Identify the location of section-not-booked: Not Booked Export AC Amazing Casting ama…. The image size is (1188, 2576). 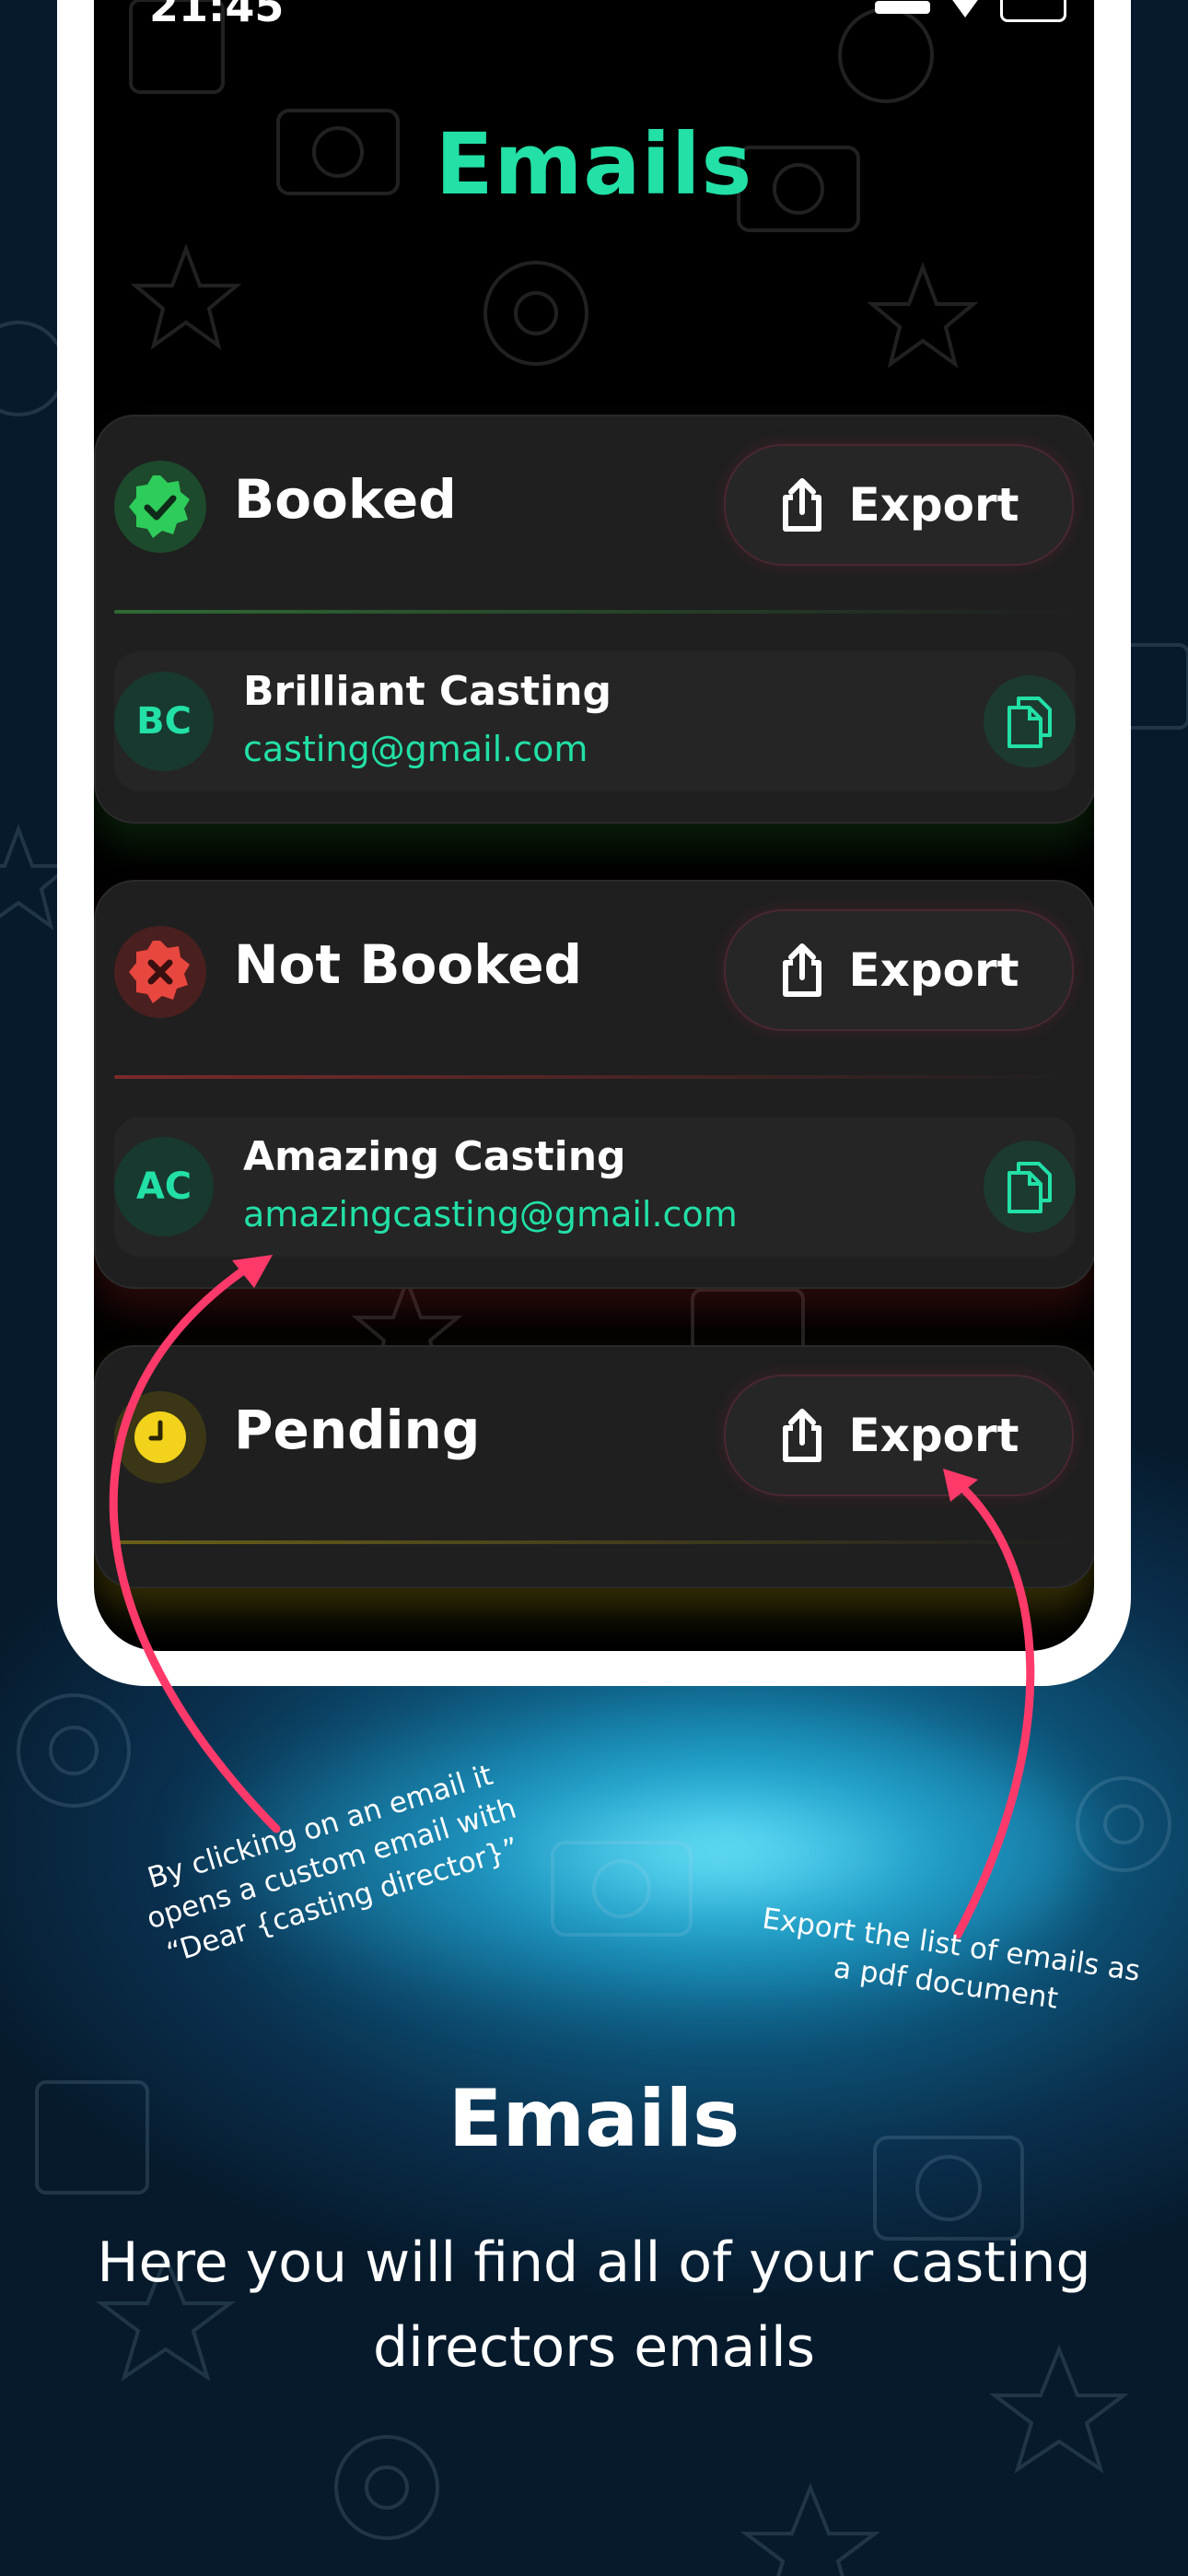
(594, 1084).